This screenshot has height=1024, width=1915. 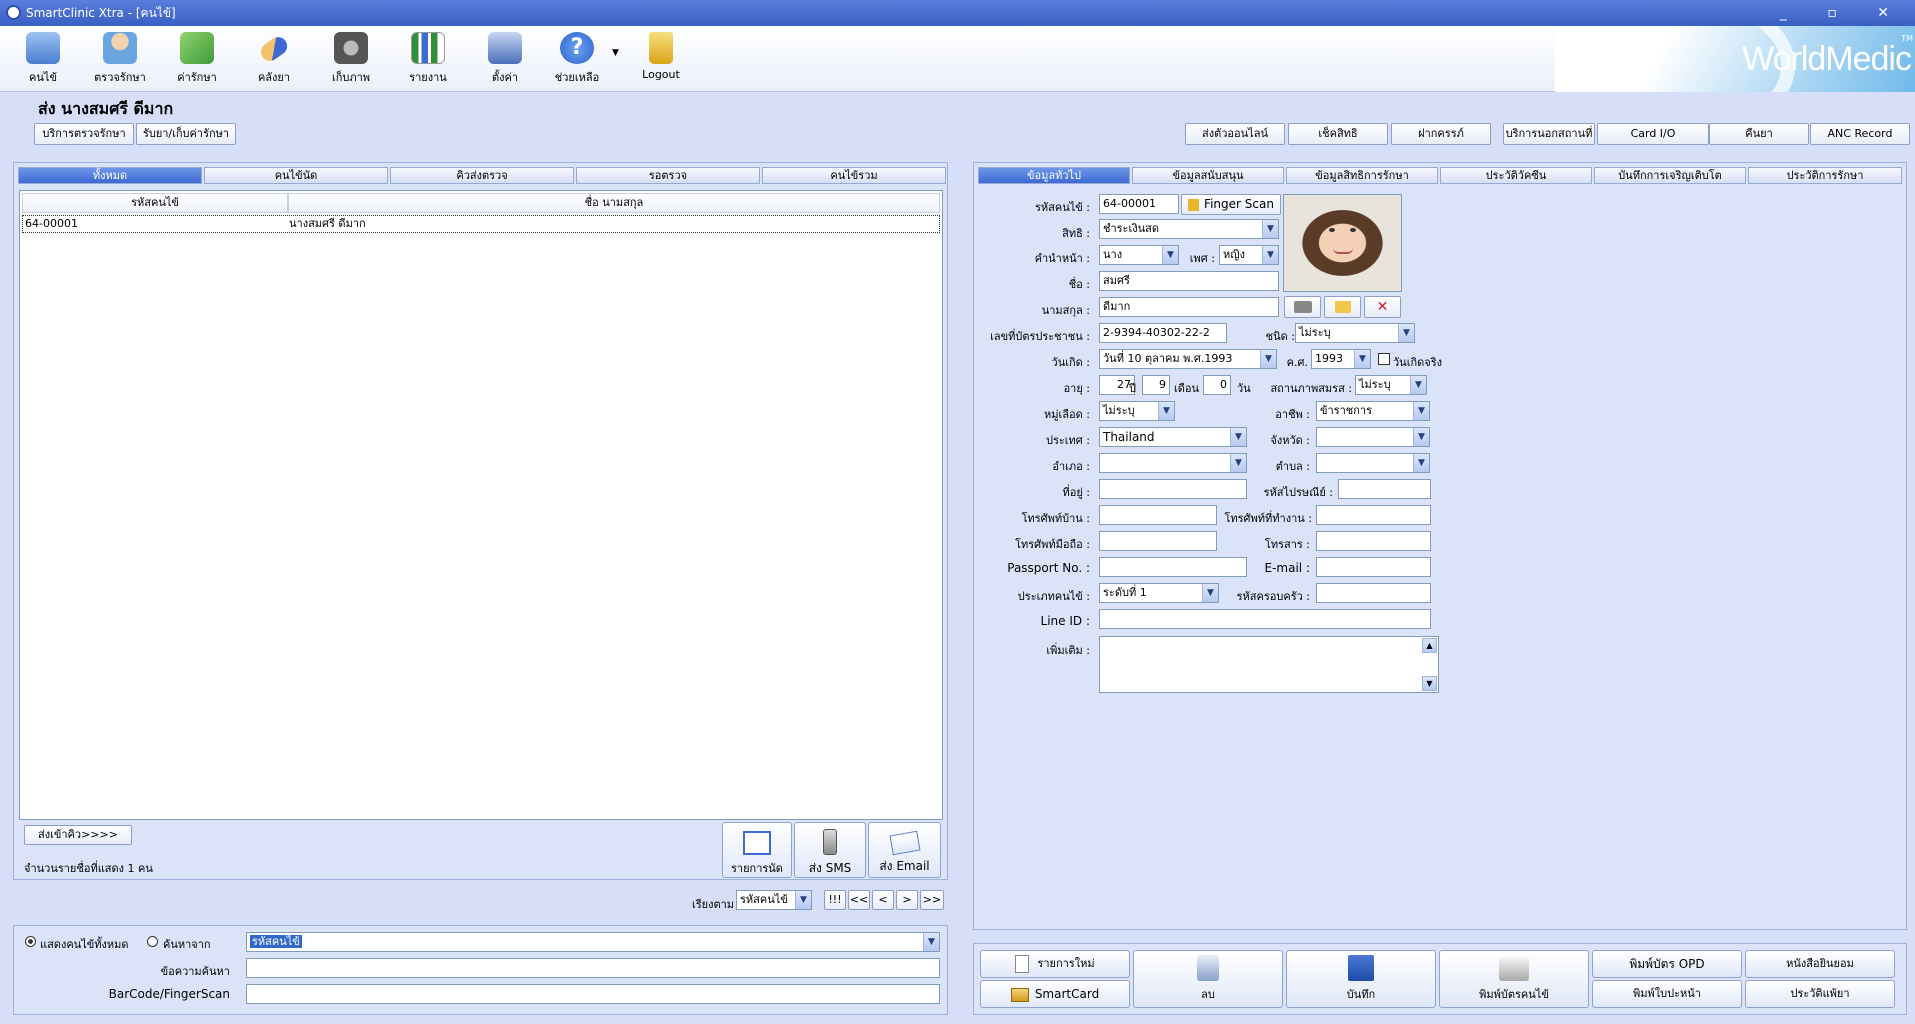 I want to click on appointment-list-button: รายการนัด, so click(x=757, y=850).